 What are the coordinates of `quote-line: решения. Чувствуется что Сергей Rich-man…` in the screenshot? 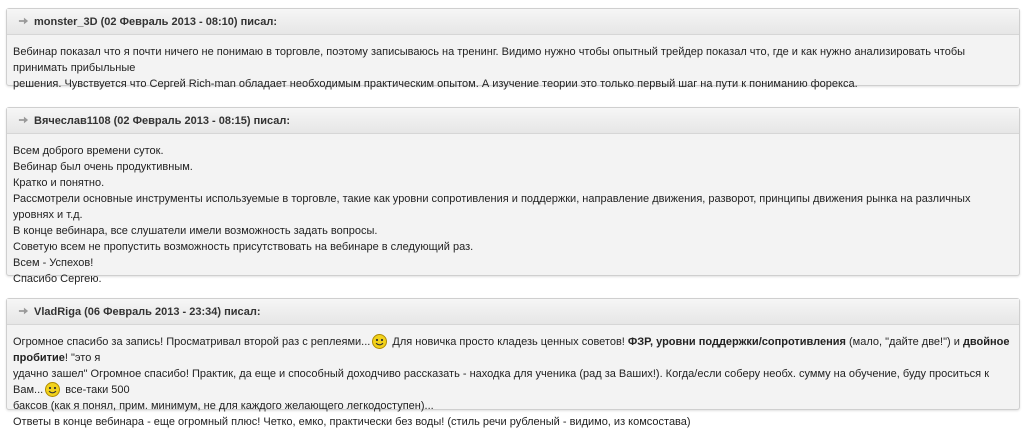 It's located at (435, 84).